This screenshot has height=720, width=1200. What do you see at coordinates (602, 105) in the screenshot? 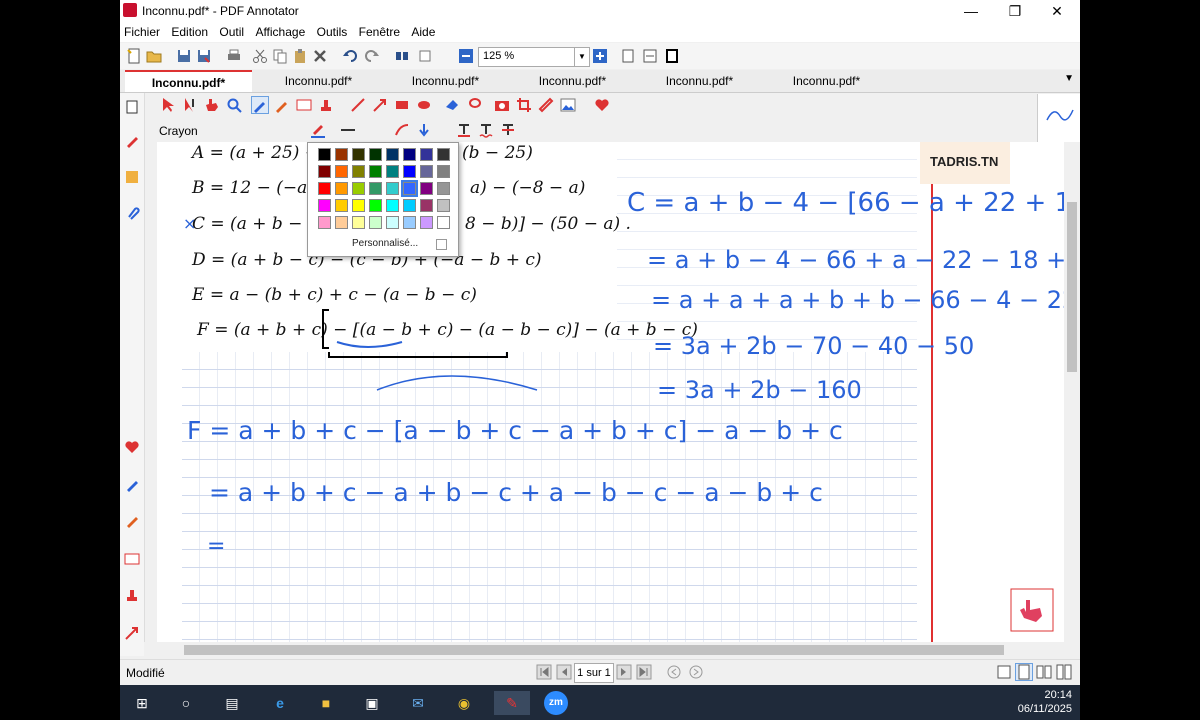
I see `favorites-heart-icon` at bounding box center [602, 105].